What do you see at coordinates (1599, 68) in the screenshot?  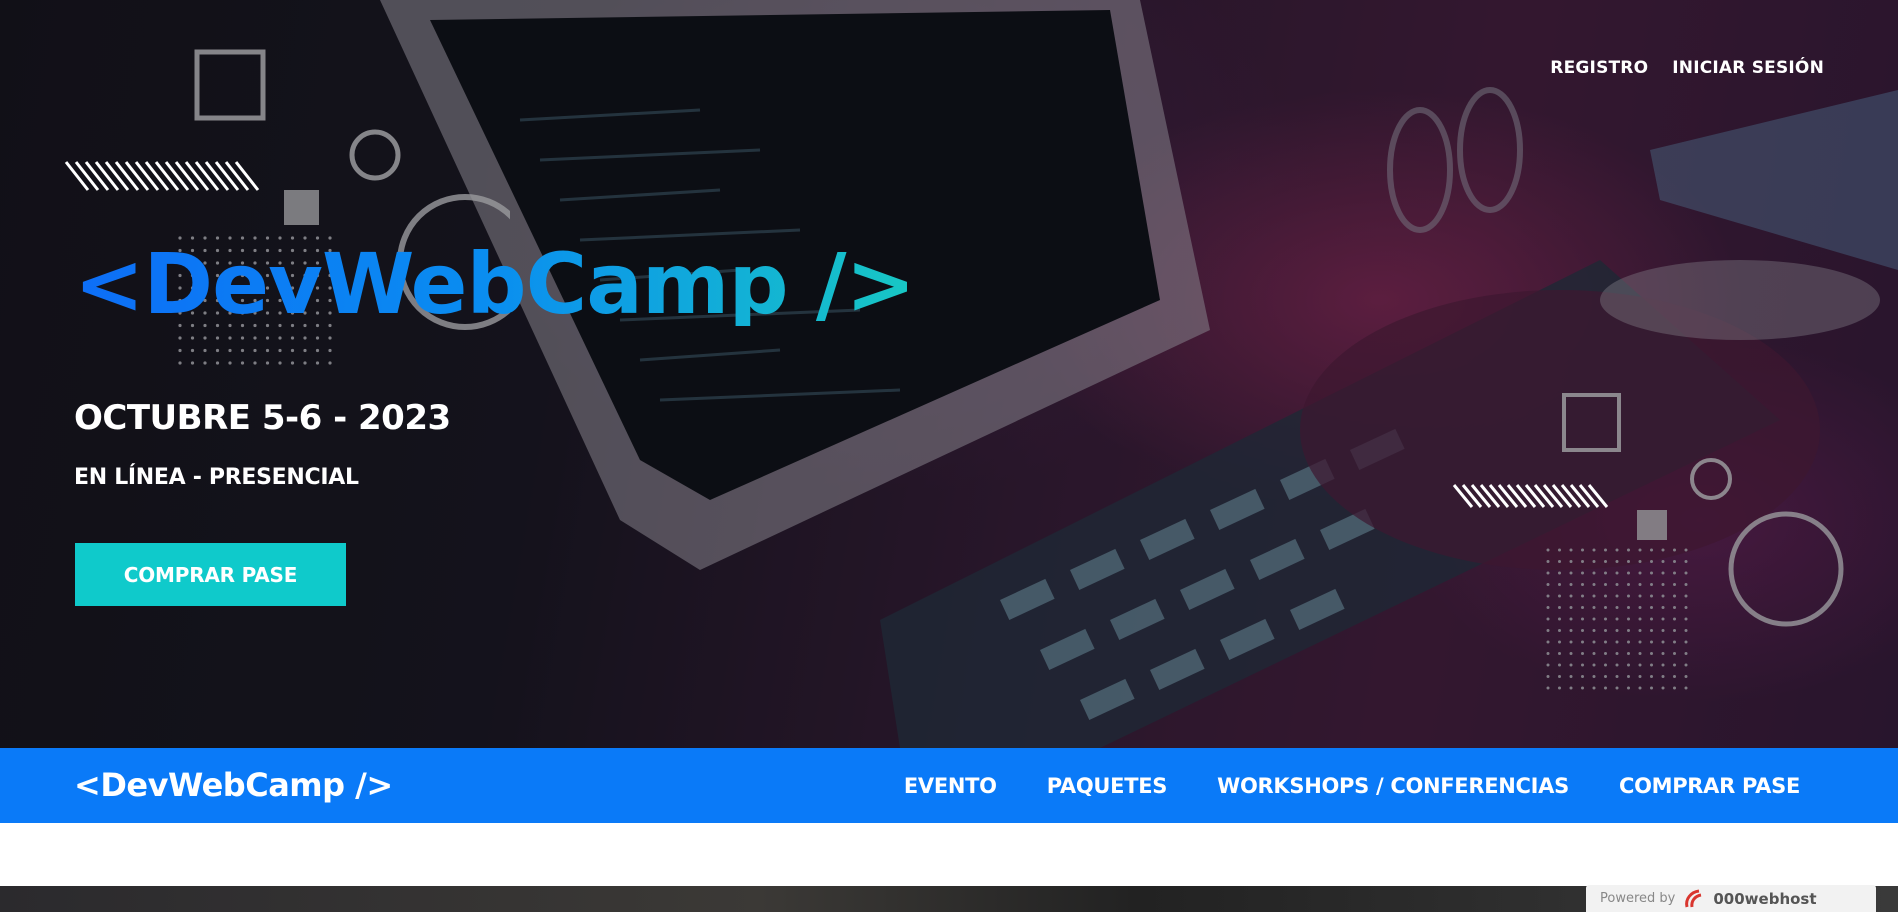 I see `register-link: REGISTRO` at bounding box center [1599, 68].